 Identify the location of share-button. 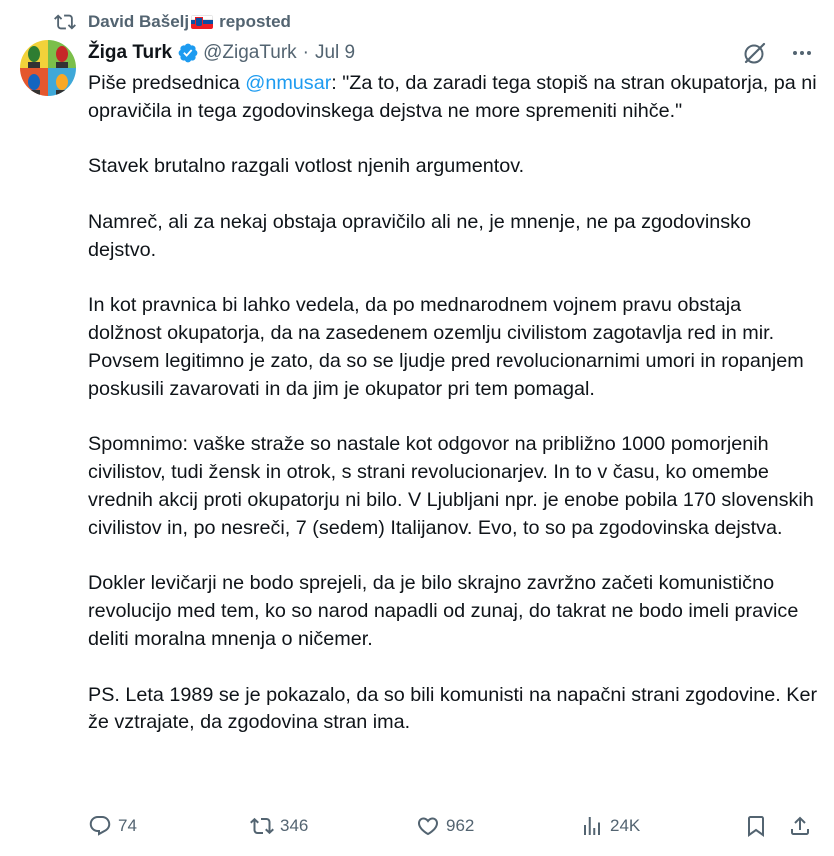
(803, 826).